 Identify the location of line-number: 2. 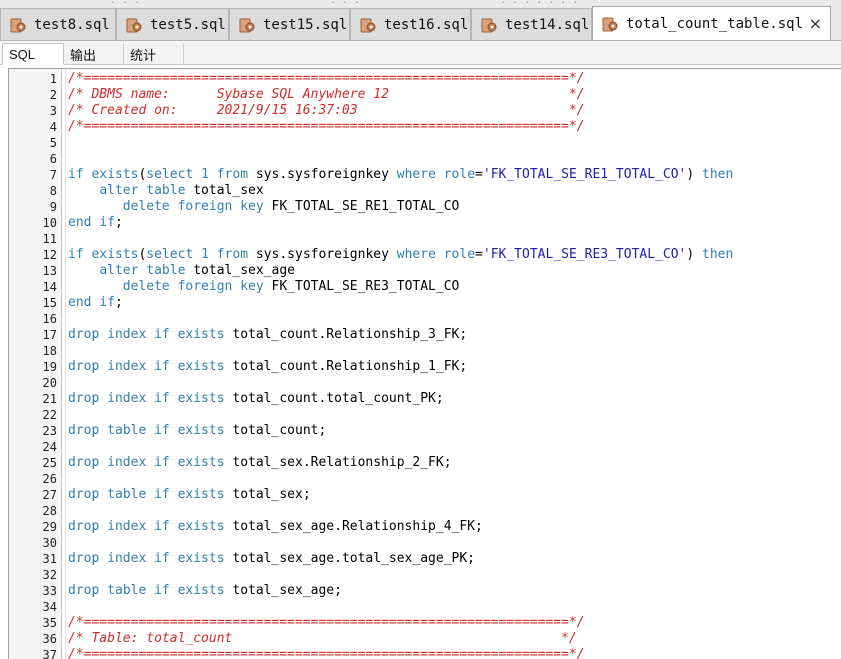
(53, 95).